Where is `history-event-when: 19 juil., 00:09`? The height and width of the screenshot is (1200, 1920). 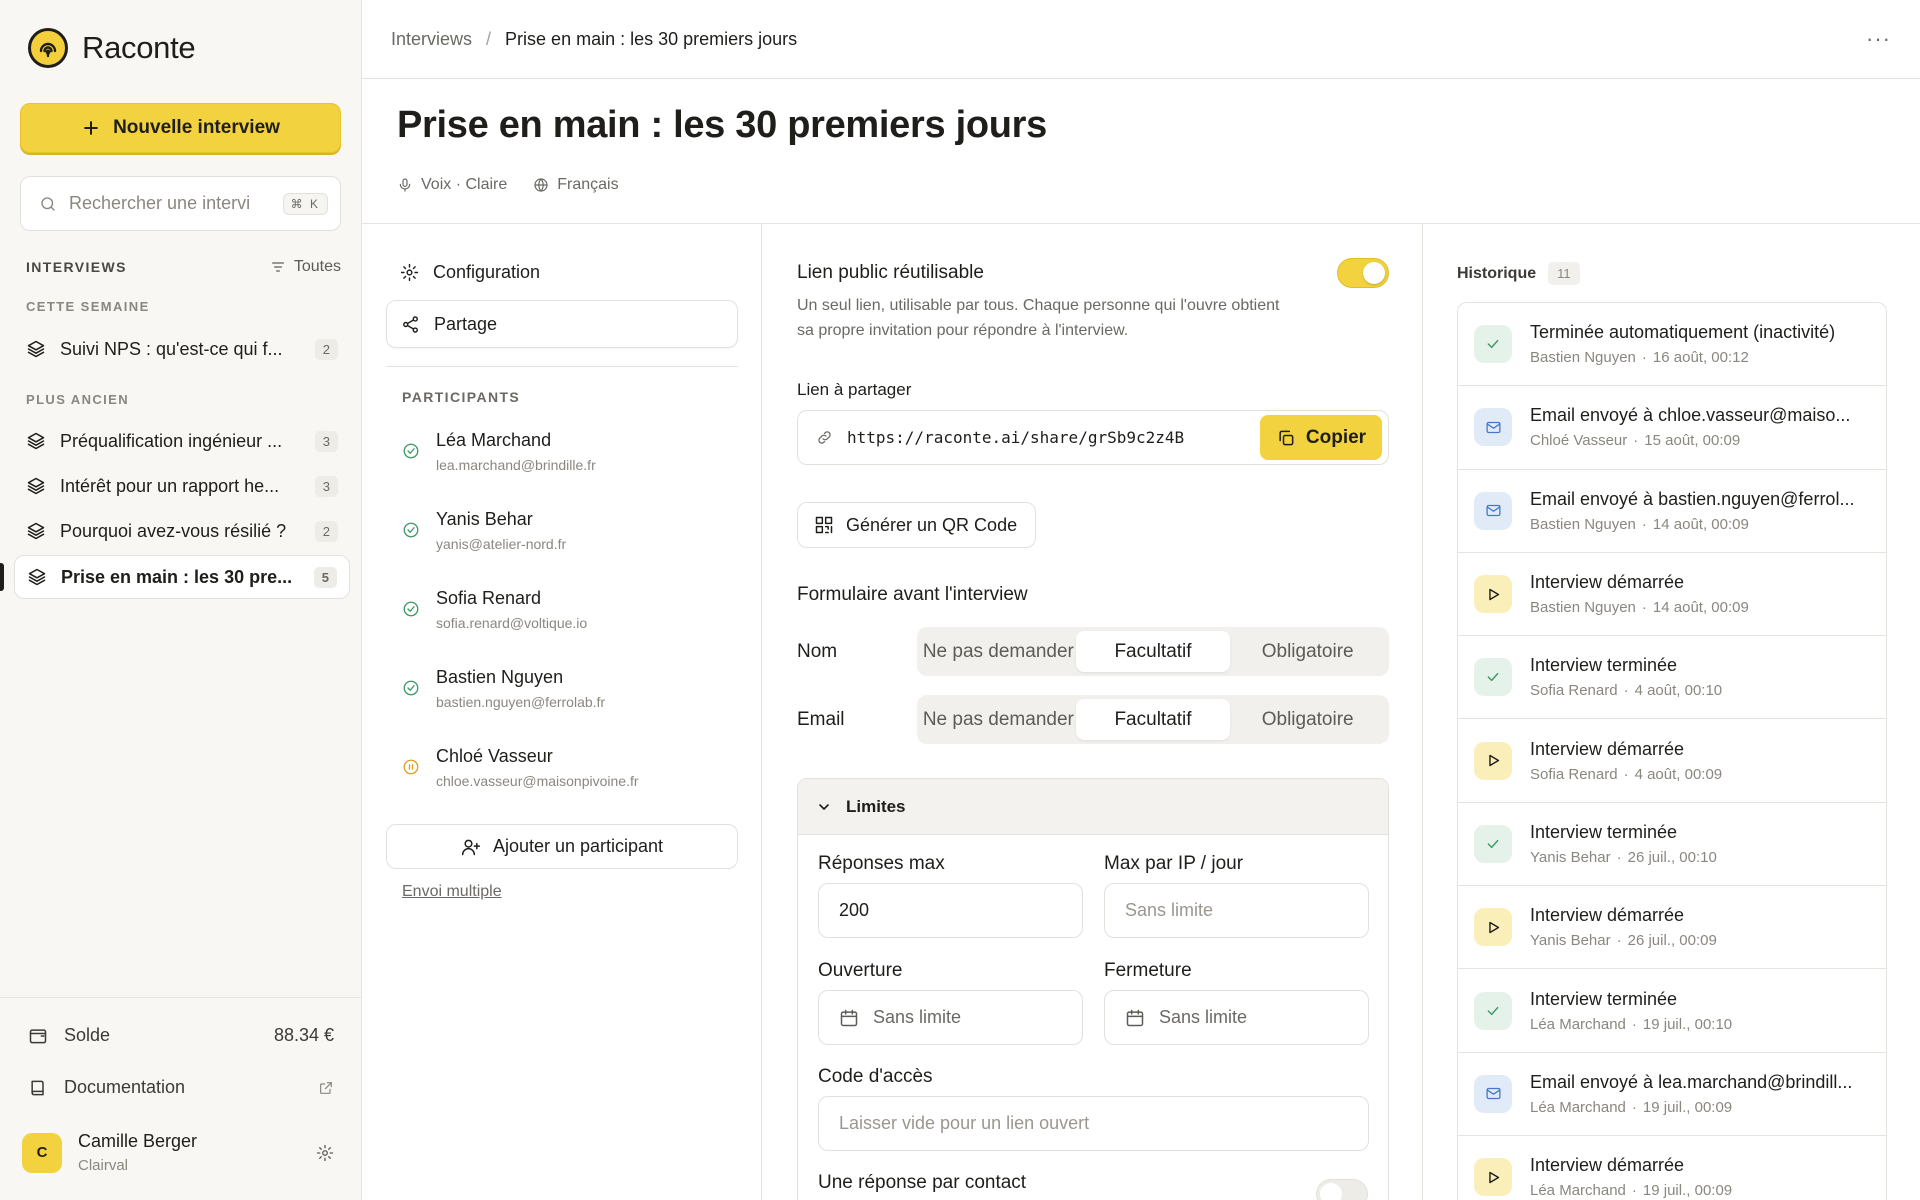
history-event-when: 19 juil., 00:09 is located at coordinates (1687, 1107).